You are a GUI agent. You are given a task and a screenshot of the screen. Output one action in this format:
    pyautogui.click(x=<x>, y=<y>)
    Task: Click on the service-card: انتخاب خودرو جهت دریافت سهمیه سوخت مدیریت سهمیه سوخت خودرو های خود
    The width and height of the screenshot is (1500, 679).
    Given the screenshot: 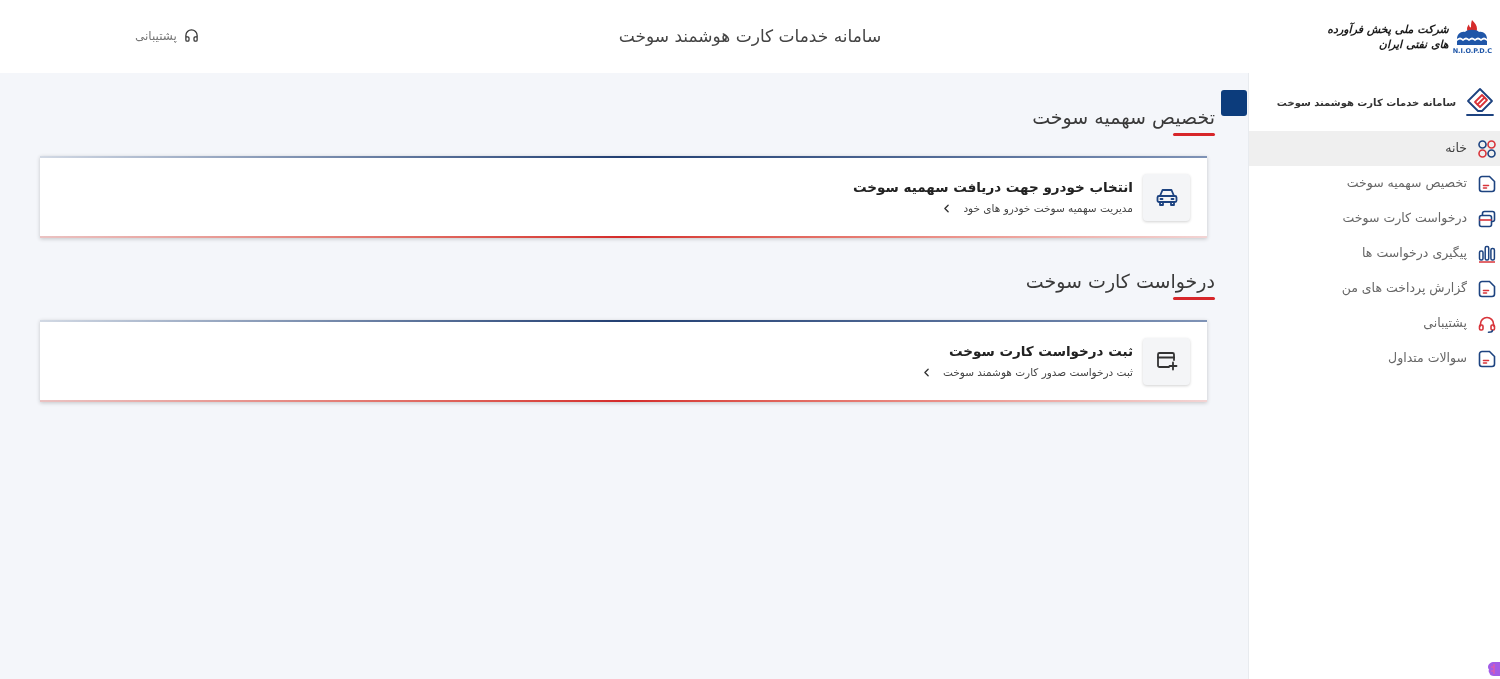 What is the action you would take?
    pyautogui.click(x=623, y=197)
    